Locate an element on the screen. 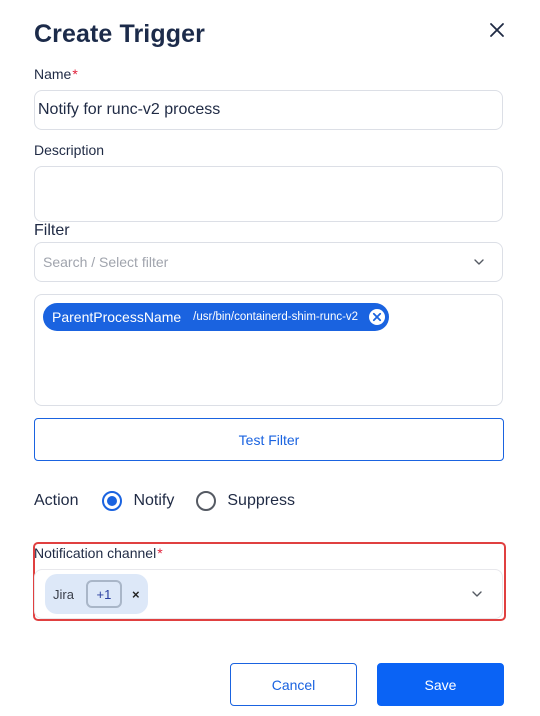 Image resolution: width=540 pixels, height=716 pixels. suppress-radio-label: Suppress is located at coordinates (261, 500).